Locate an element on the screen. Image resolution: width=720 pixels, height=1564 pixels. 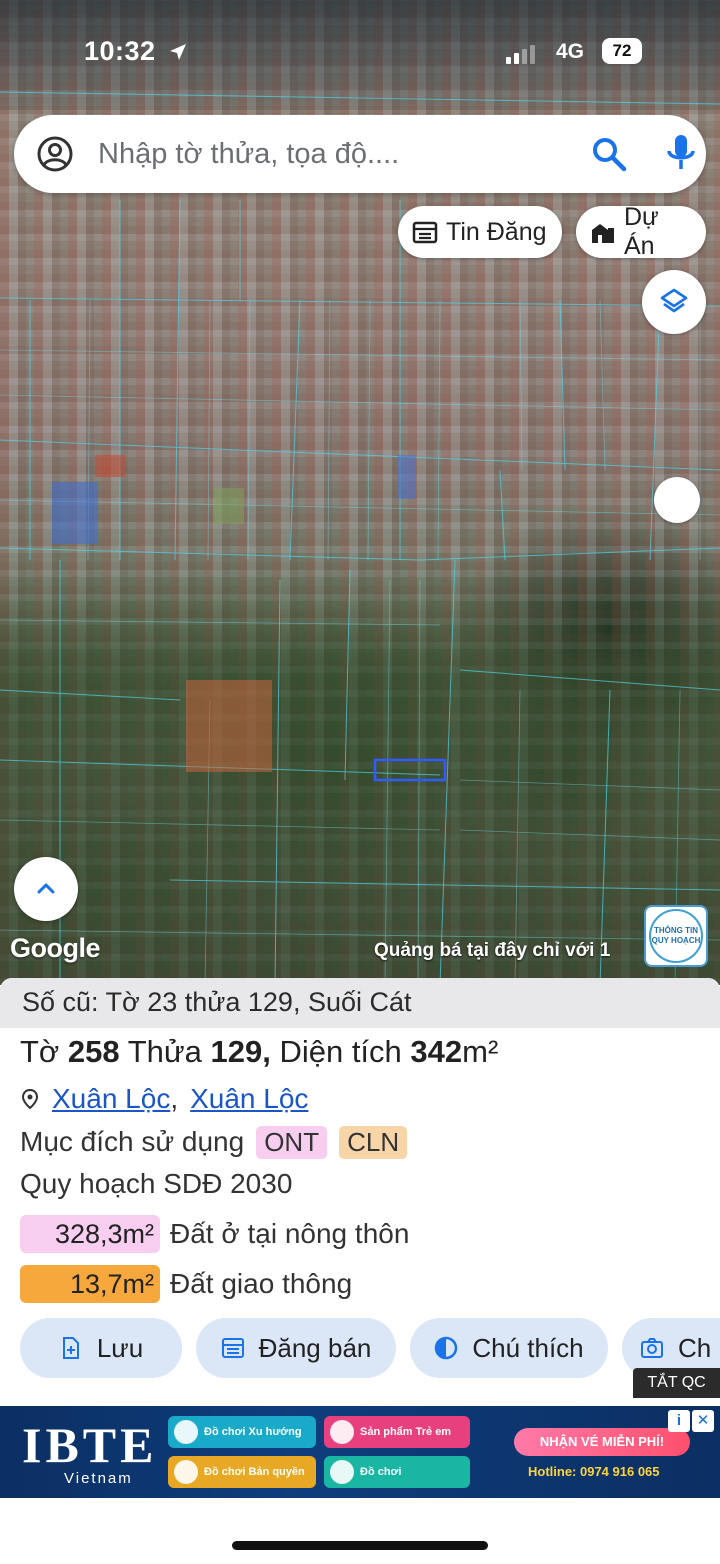
land-use-tag-ont: ONT is located at coordinates (292, 1142).